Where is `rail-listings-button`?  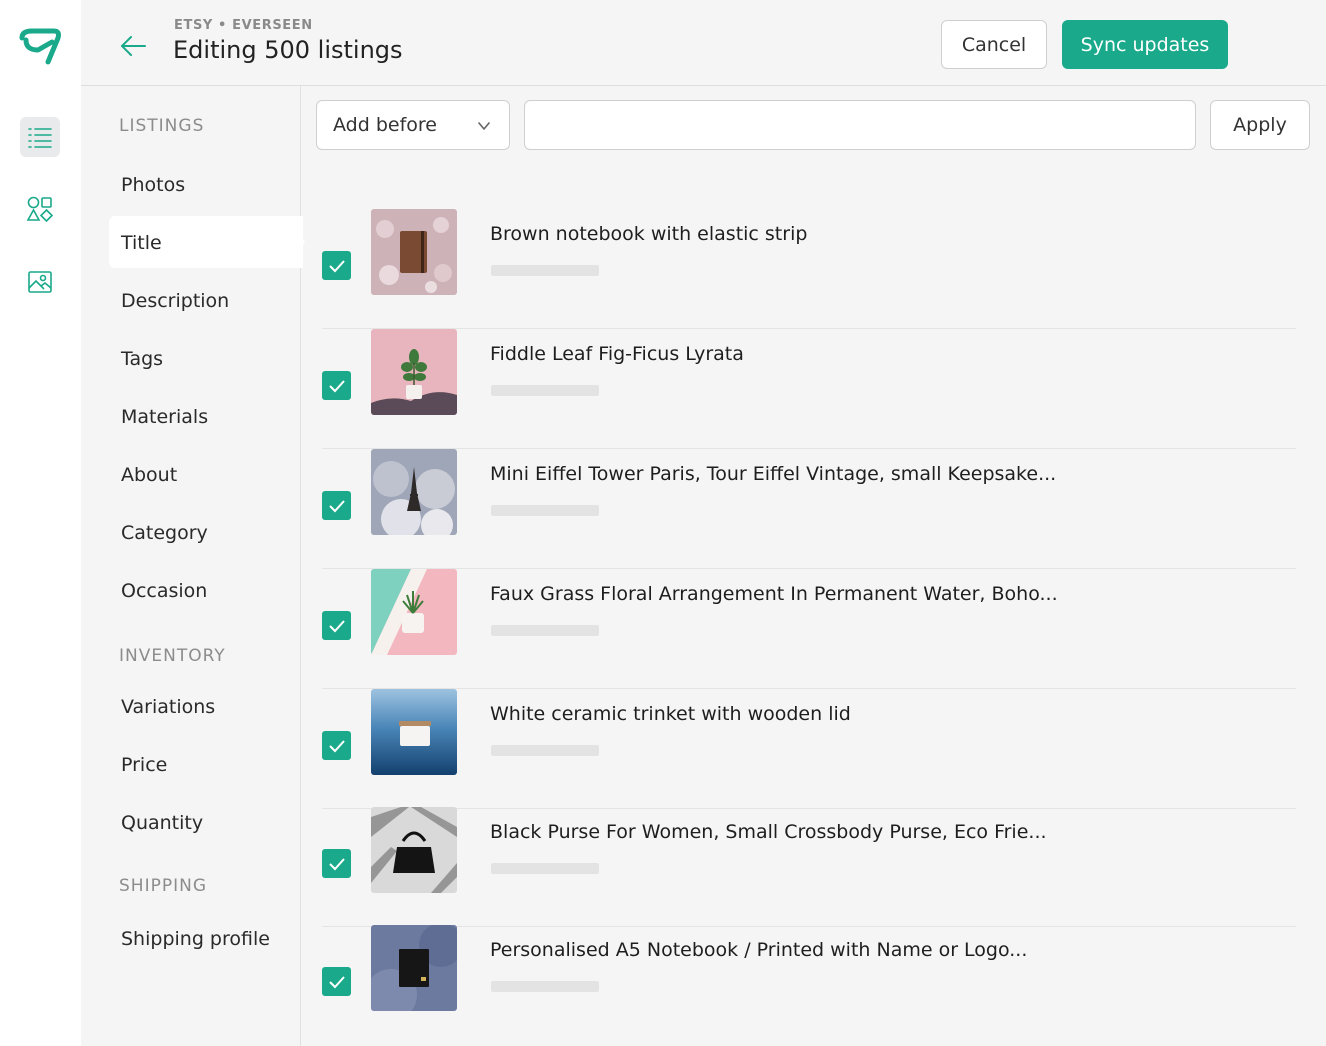
rail-listings-button is located at coordinates (40, 137).